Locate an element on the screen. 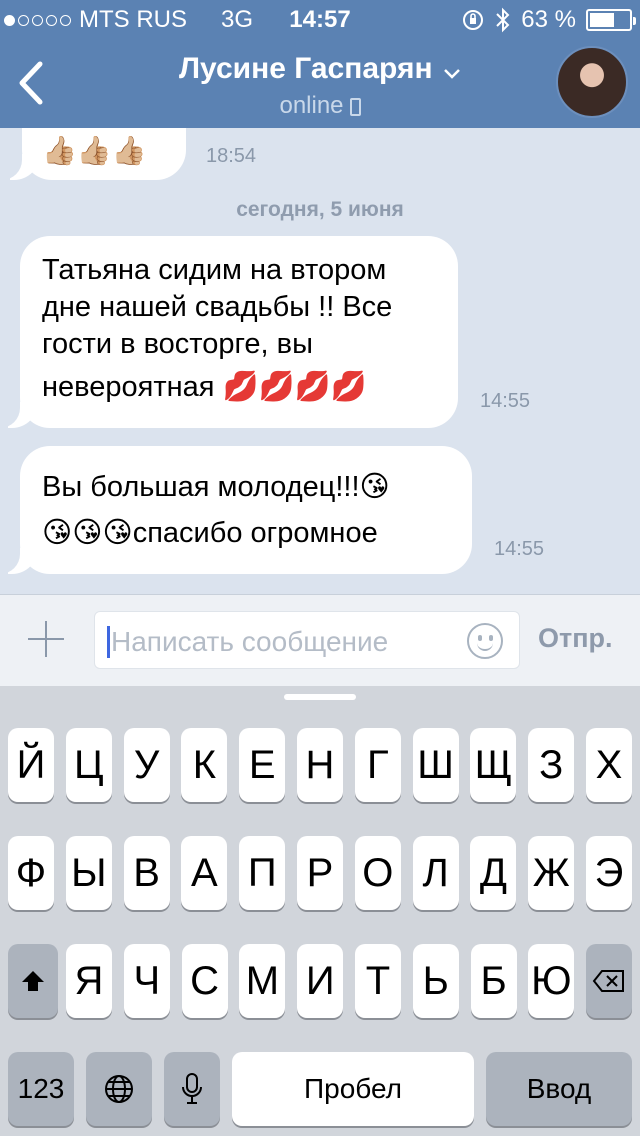 The width and height of the screenshot is (640, 1136). key-У: У is located at coordinates (146, 765).